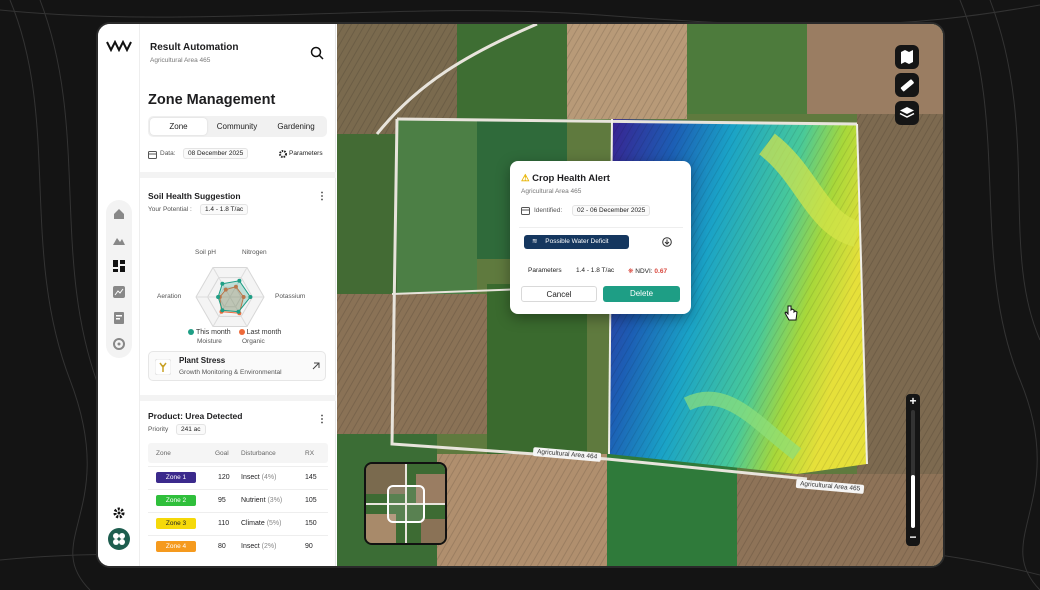 The image size is (1040, 590). I want to click on radar-legend: This month Last month, so click(234, 332).